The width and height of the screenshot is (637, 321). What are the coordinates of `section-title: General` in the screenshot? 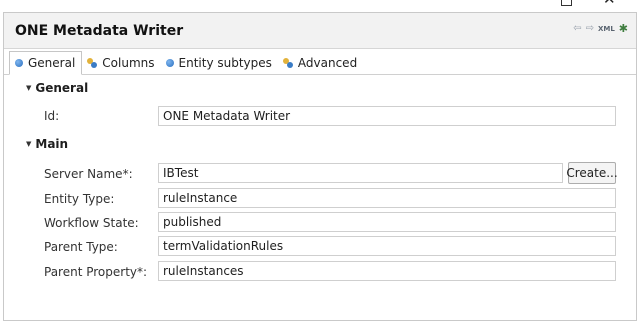 It's located at (62, 88).